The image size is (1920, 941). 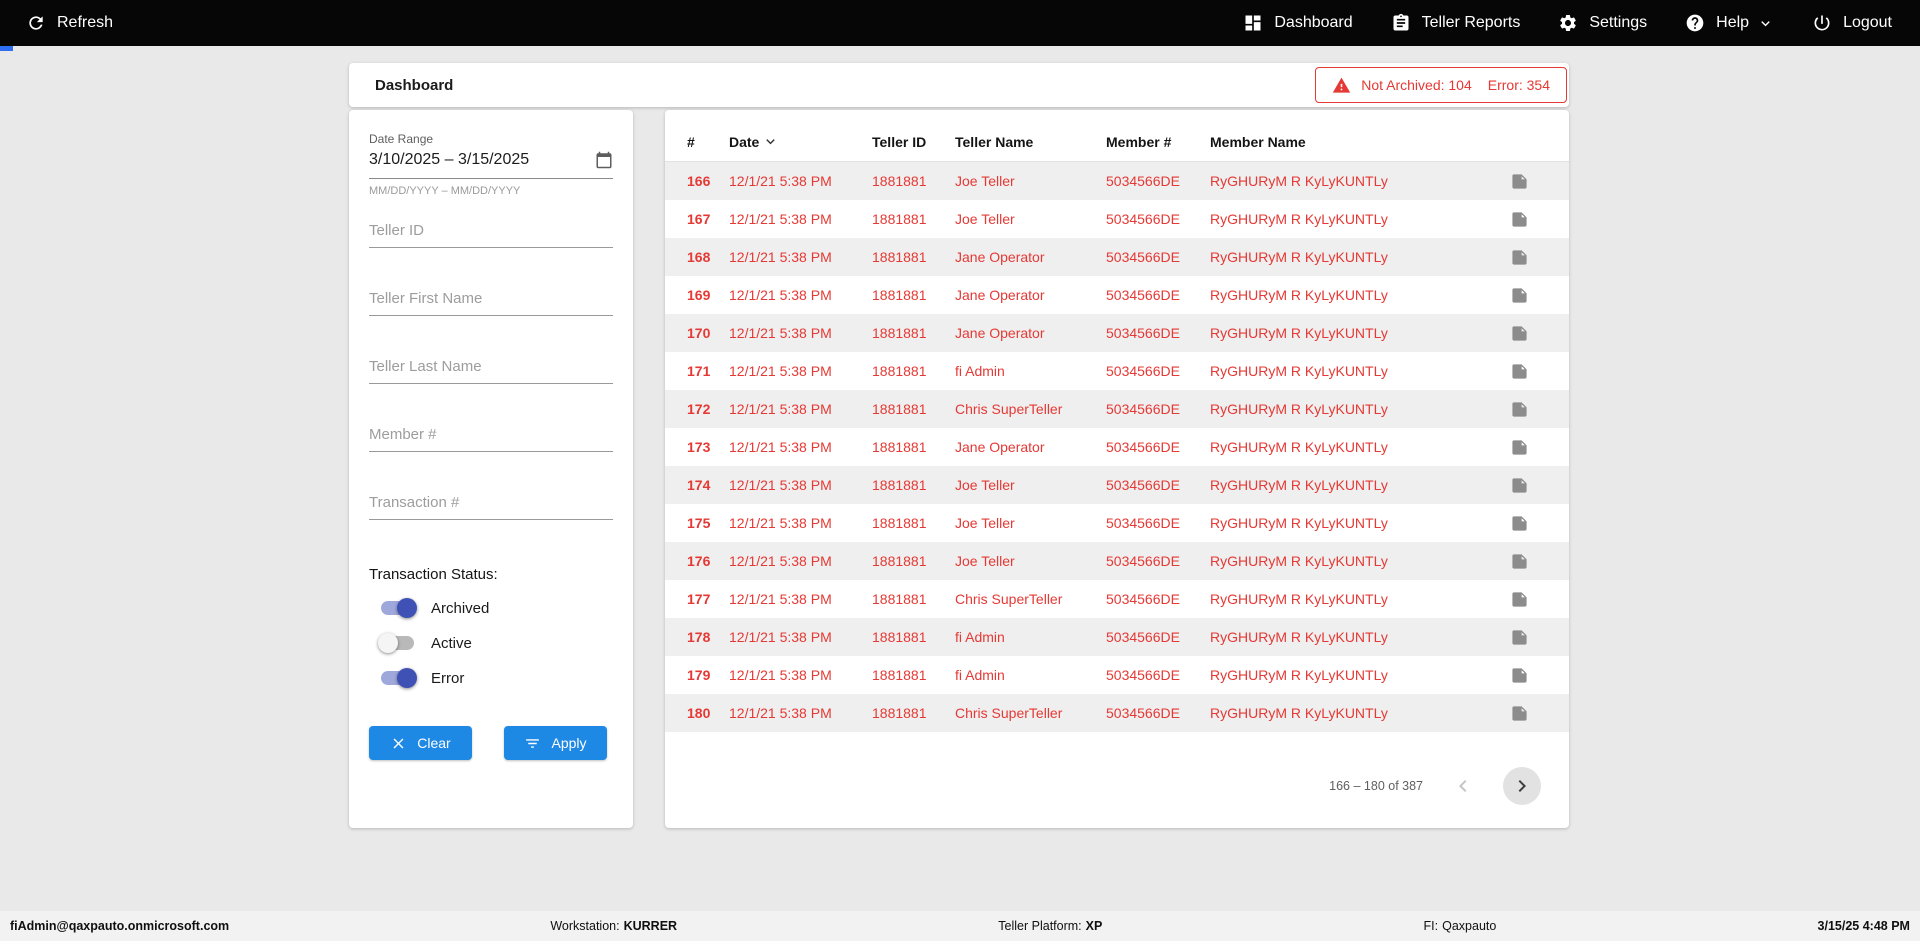 I want to click on calendar-icon, so click(x=604, y=160).